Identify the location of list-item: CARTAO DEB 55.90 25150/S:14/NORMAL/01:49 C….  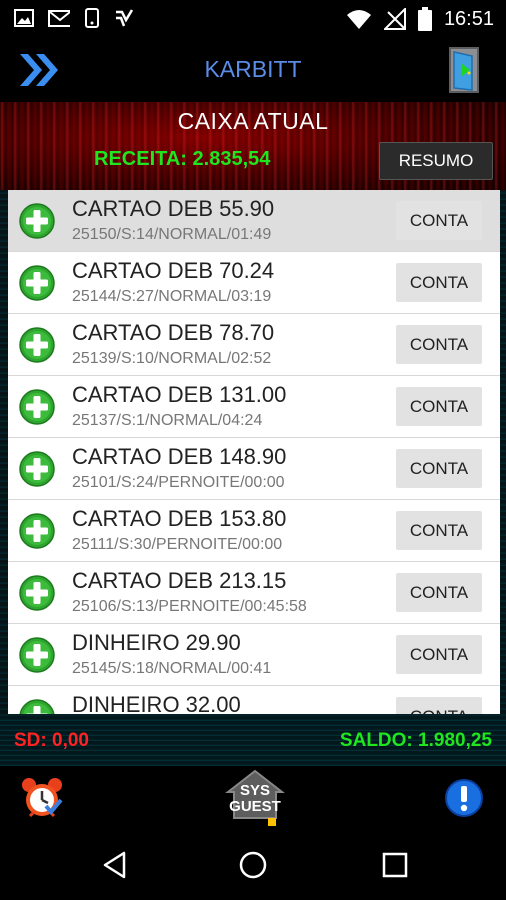
(254, 221).